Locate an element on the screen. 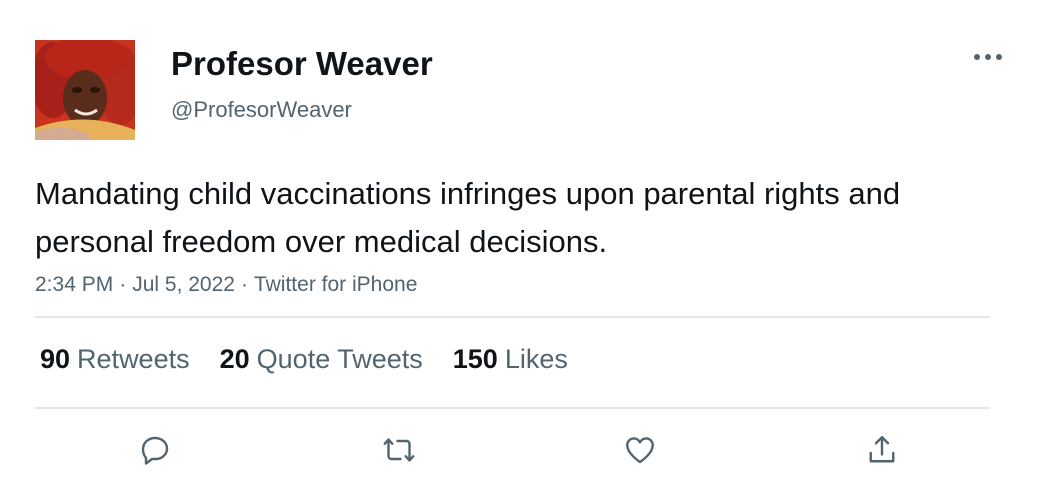 The image size is (1050, 480). more-options-button is located at coordinates (988, 57).